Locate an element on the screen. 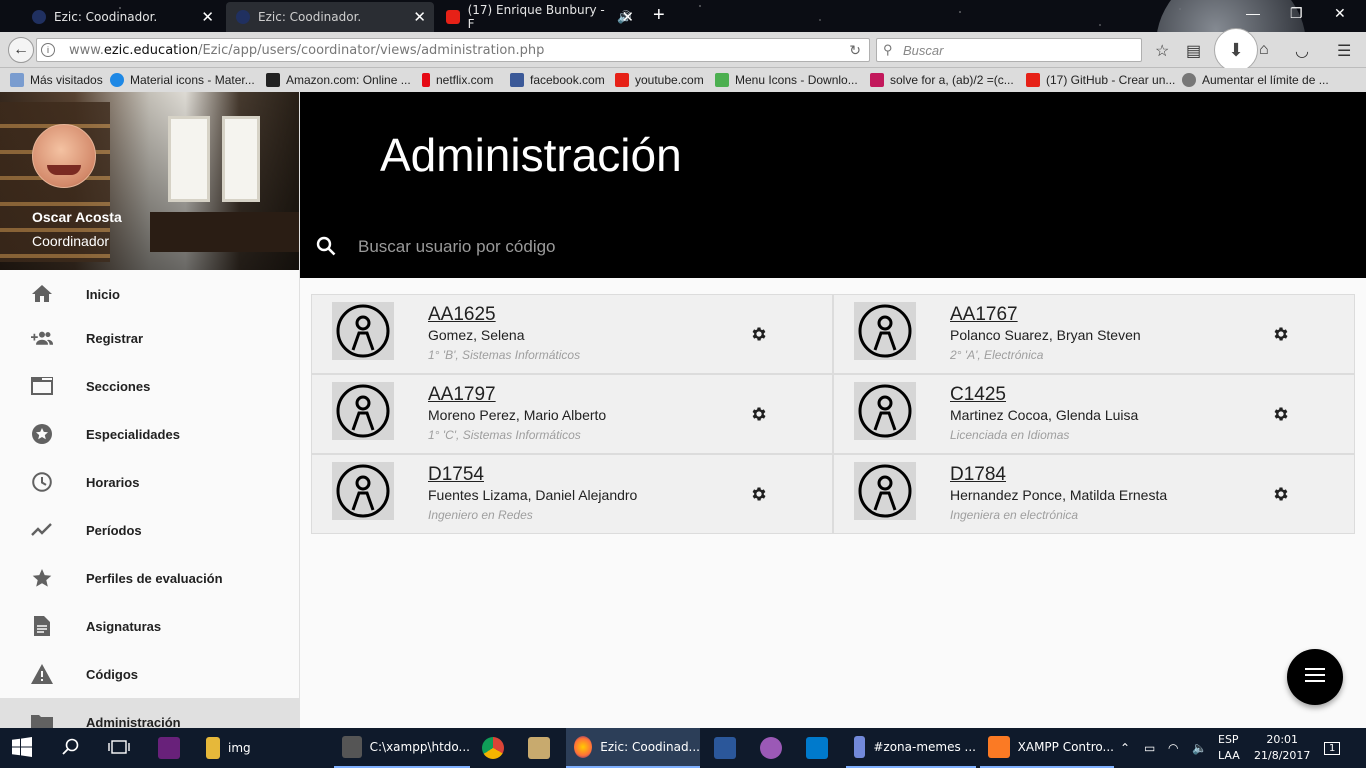  user-code-link: AA1625 is located at coordinates (462, 315).